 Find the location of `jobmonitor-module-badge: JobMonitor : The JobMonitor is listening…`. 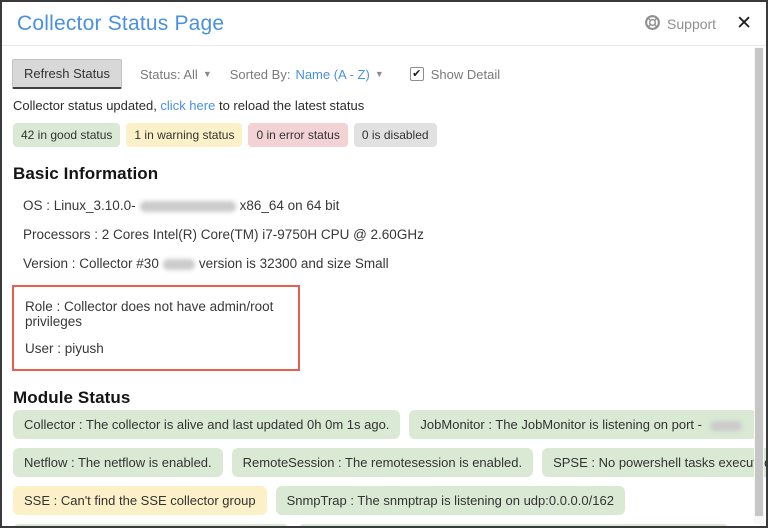

jobmonitor-module-badge: JobMonitor : The JobMonitor is listening… is located at coordinates (583, 424).